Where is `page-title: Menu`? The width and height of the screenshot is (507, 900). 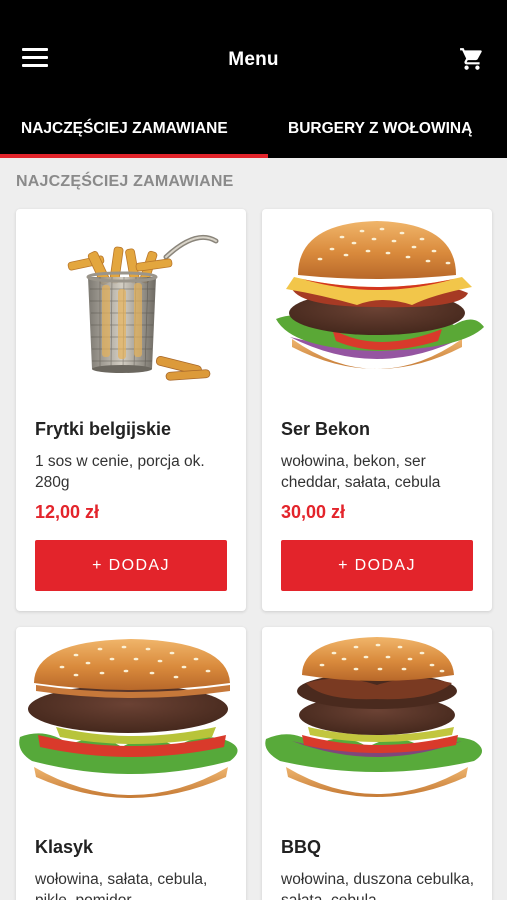
page-title: Menu is located at coordinates (253, 59).